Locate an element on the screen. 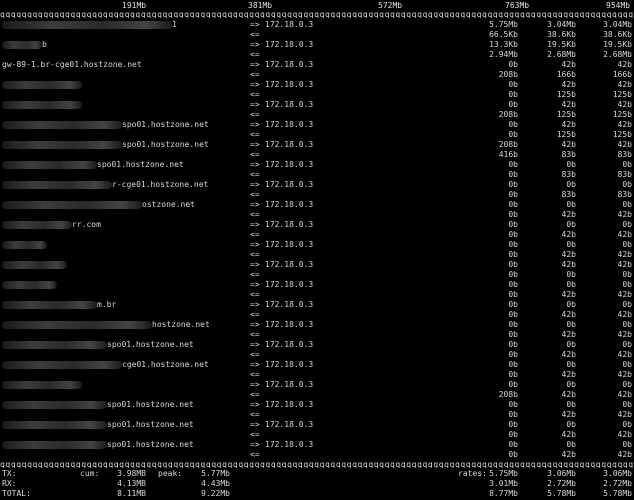 The image size is (634, 500). connection-row-out: spo01.hostzone.net => 172.18.0.3 0b 0b 0b is located at coordinates (317, 165).